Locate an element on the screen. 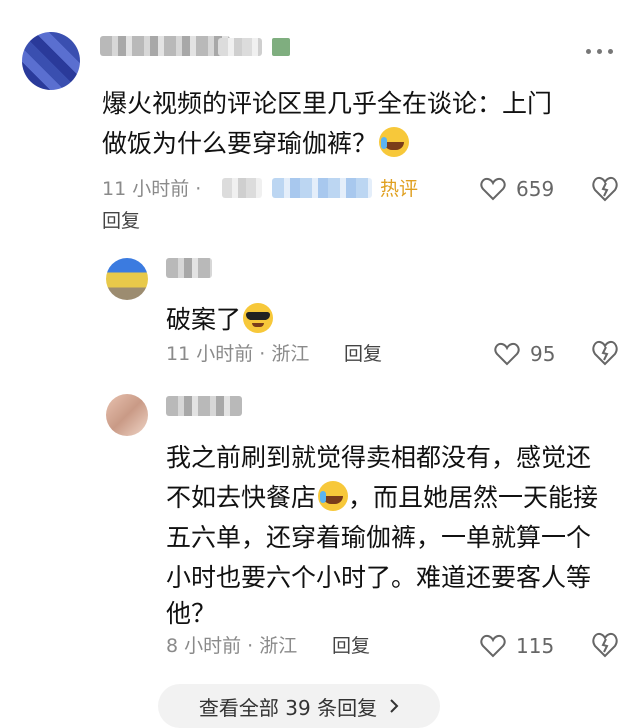 The width and height of the screenshot is (640, 728). like-count: 115 is located at coordinates (535, 646).